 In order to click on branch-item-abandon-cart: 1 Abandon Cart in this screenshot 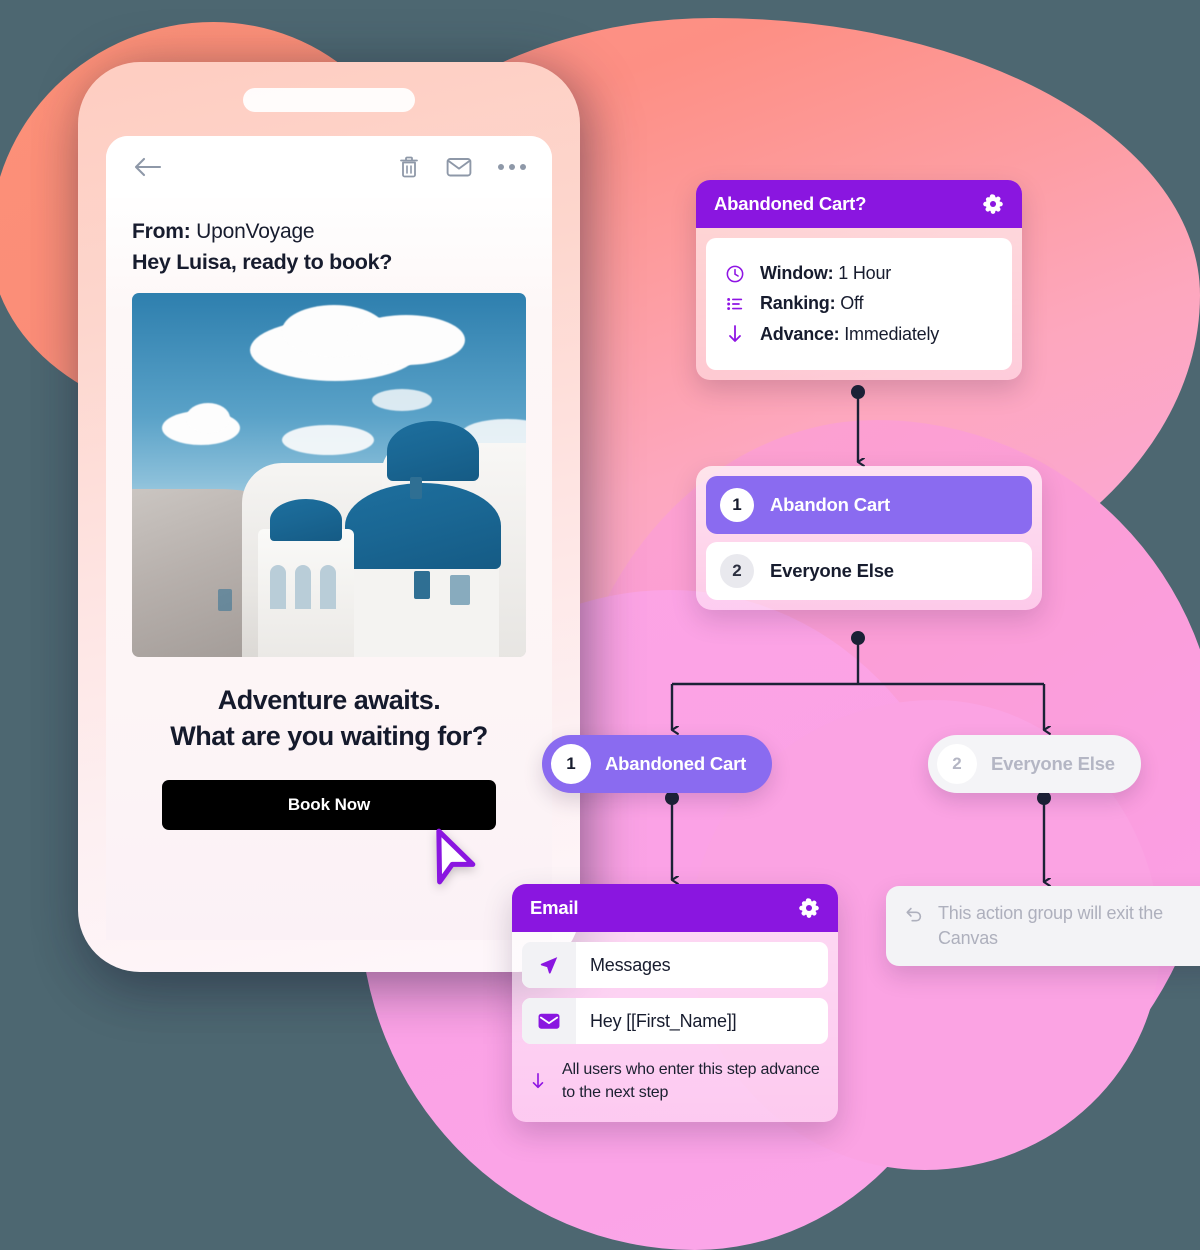, I will do `click(869, 505)`.